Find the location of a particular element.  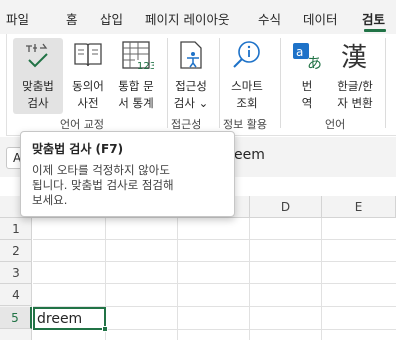

tab-home: 홈 is located at coordinates (72, 18).